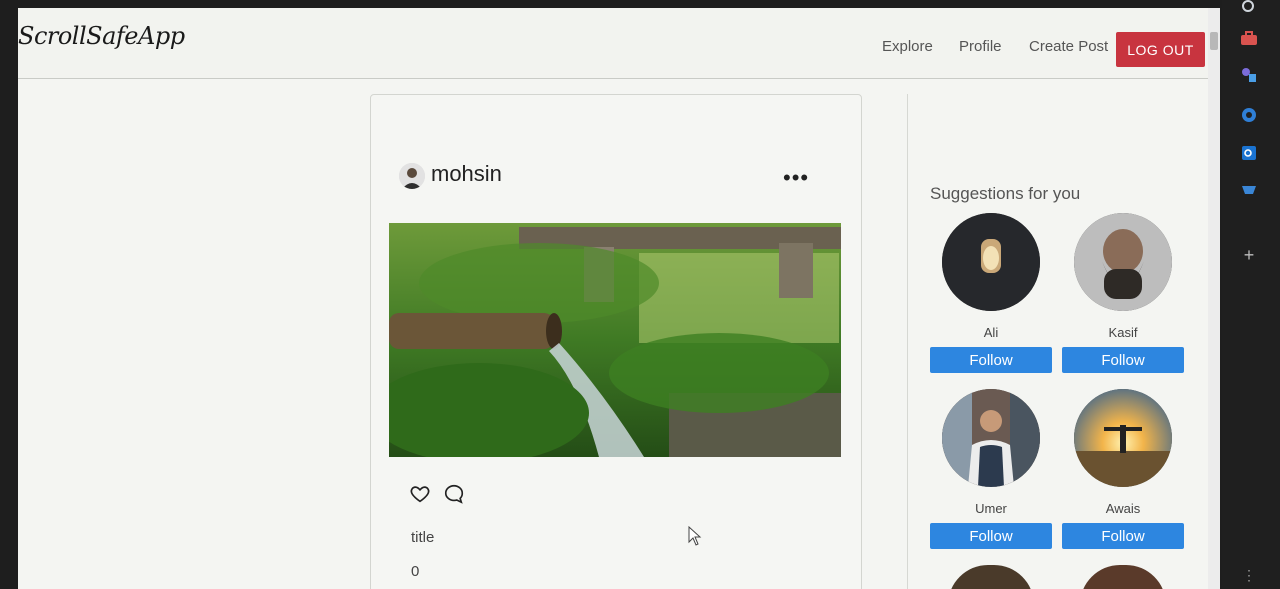  I want to click on sidebar-divider, so click(907, 341).